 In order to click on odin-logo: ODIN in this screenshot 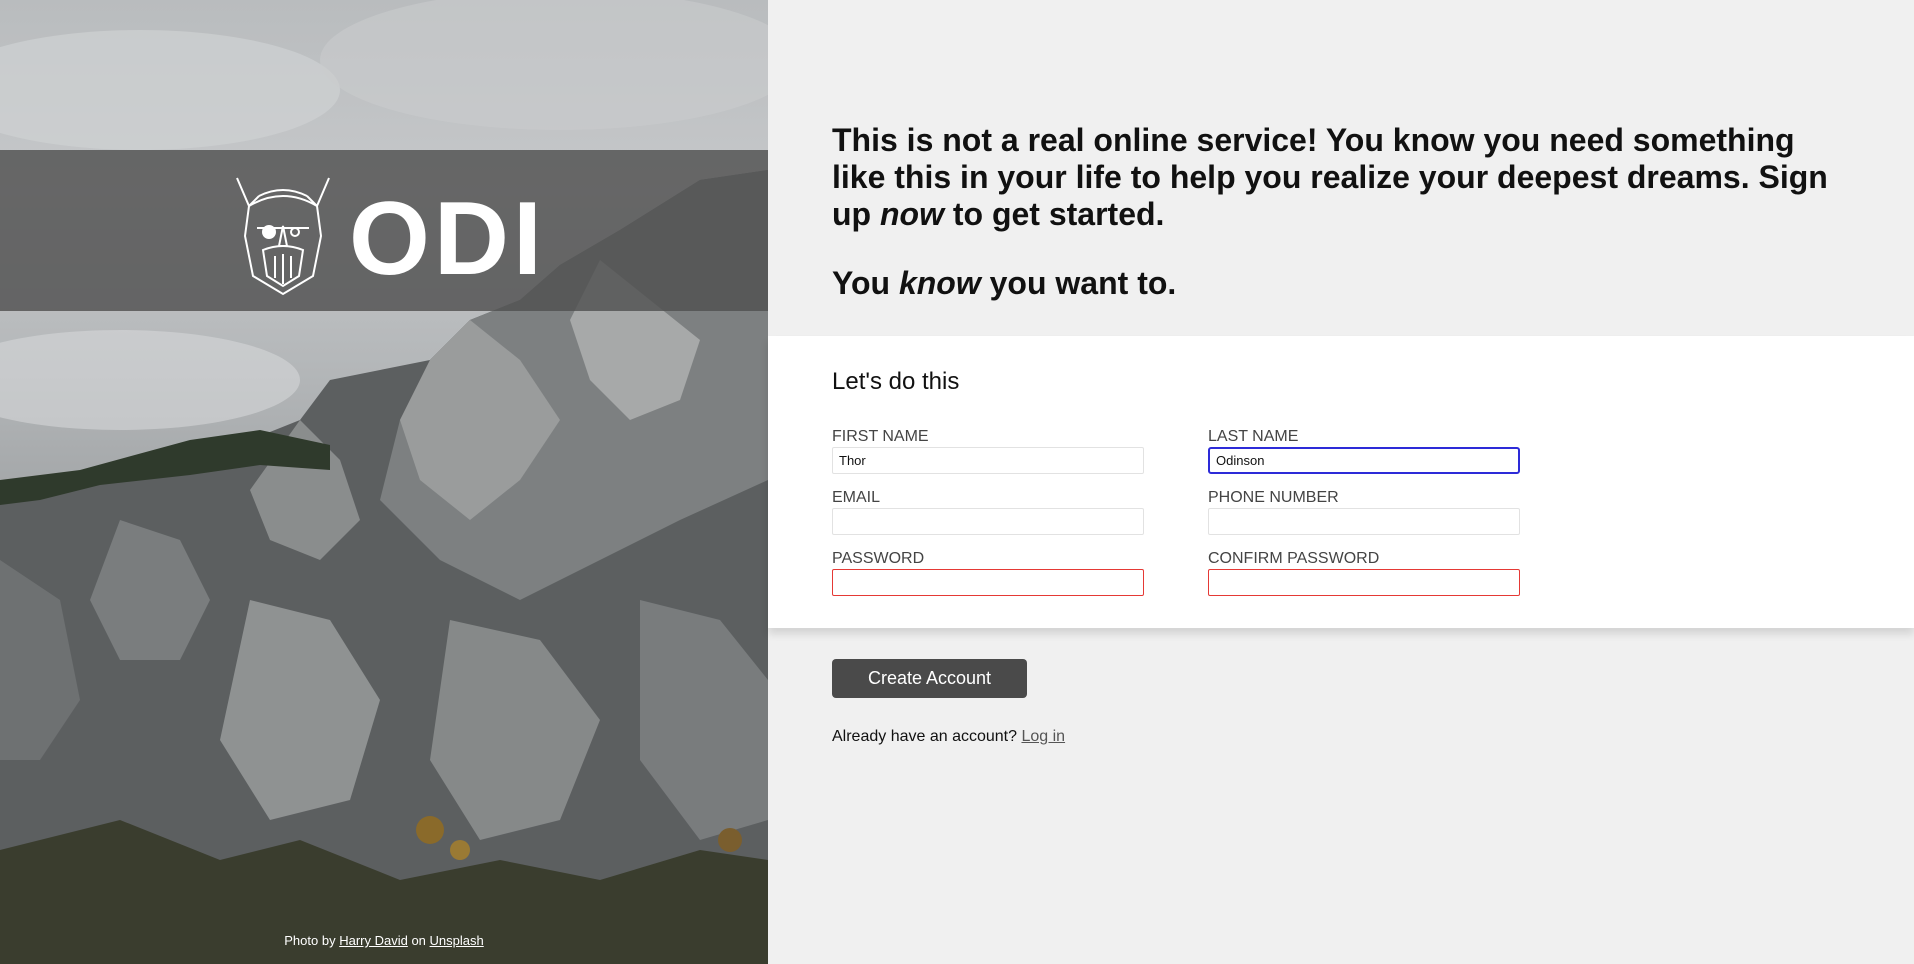, I will do `click(387, 236)`.